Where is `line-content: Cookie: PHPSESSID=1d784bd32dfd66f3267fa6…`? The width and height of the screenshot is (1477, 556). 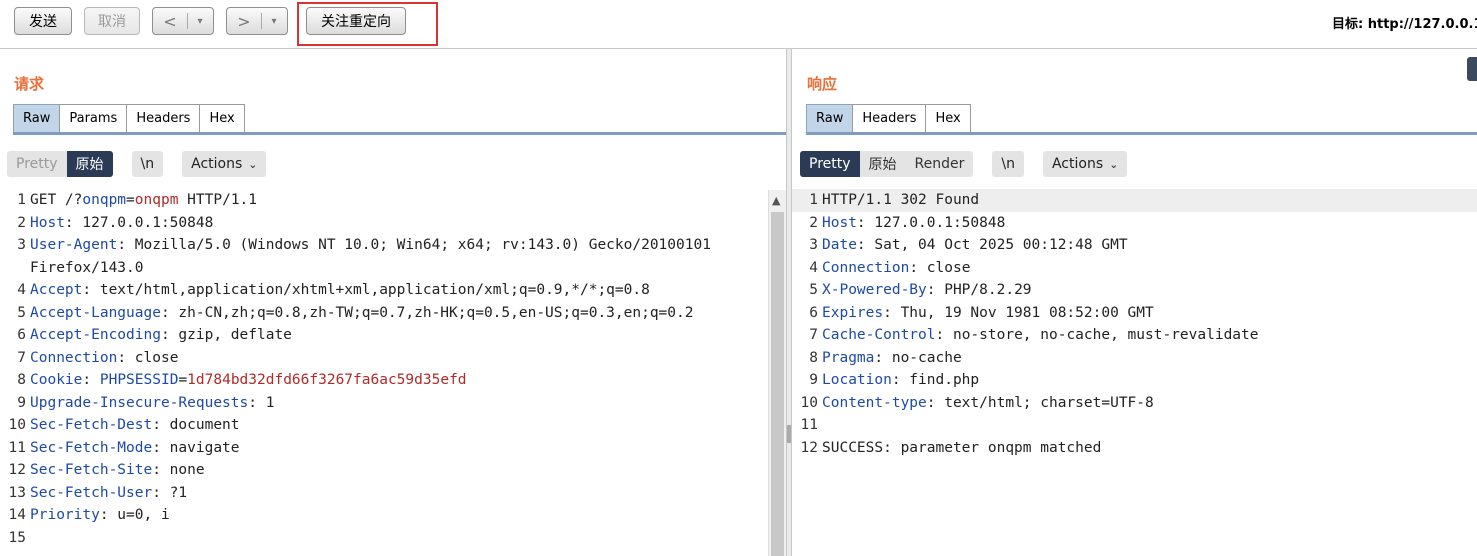 line-content: Cookie: PHPSESSID=1d784bd32dfd66f3267fa6… is located at coordinates (248, 380).